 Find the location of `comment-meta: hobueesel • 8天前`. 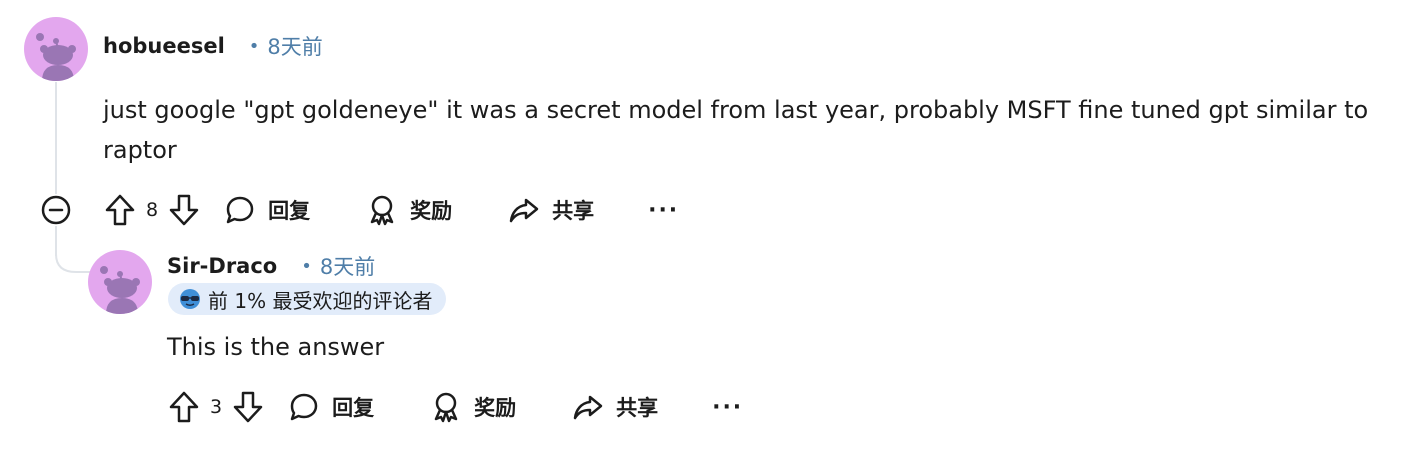

comment-meta: hobueesel • 8天前 is located at coordinates (213, 46).